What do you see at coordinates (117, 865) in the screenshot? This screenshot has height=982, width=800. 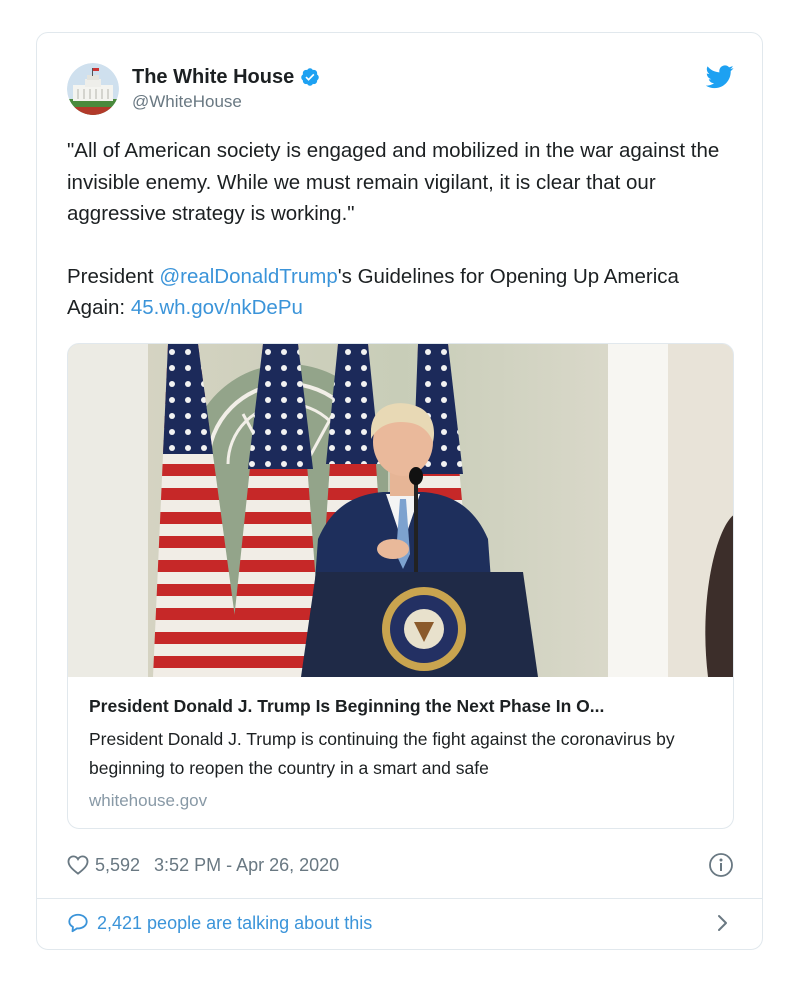 I see `like-count: 5,592` at bounding box center [117, 865].